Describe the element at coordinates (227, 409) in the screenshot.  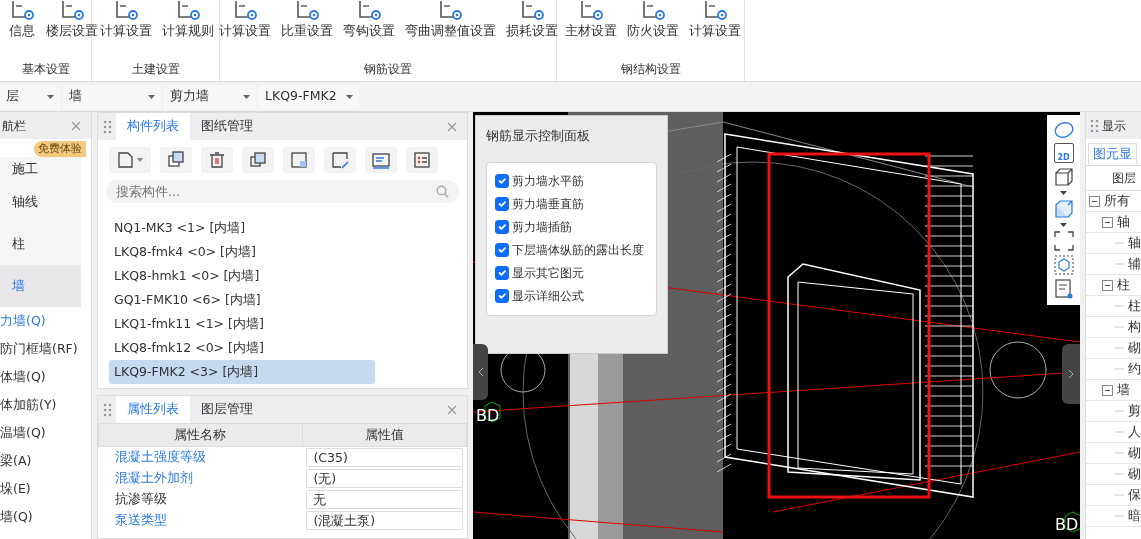
I see `panel-tab: 图层管理` at that location.